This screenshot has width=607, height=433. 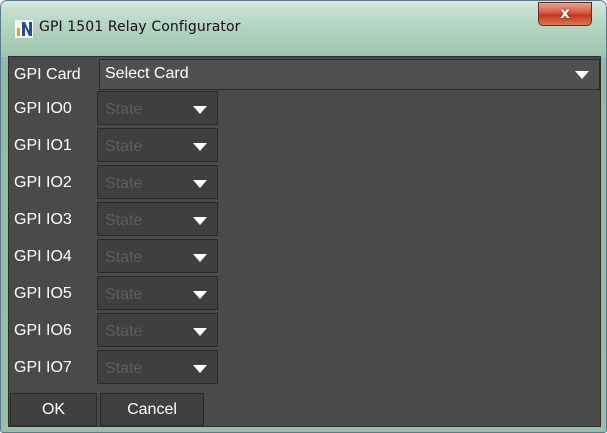 What do you see at coordinates (157, 330) in the screenshot?
I see `io6-state-select: State` at bounding box center [157, 330].